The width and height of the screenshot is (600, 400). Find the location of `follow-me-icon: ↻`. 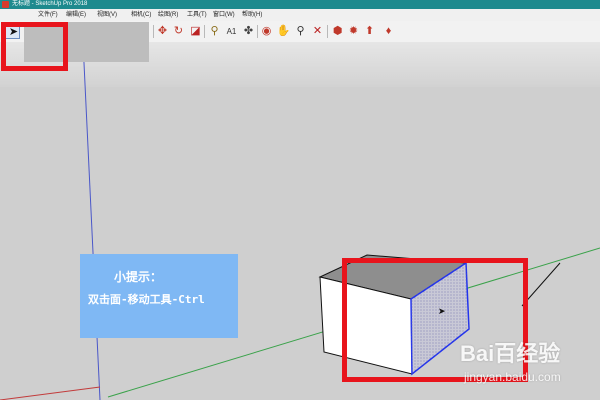

follow-me-icon: ↻ is located at coordinates (178, 31).